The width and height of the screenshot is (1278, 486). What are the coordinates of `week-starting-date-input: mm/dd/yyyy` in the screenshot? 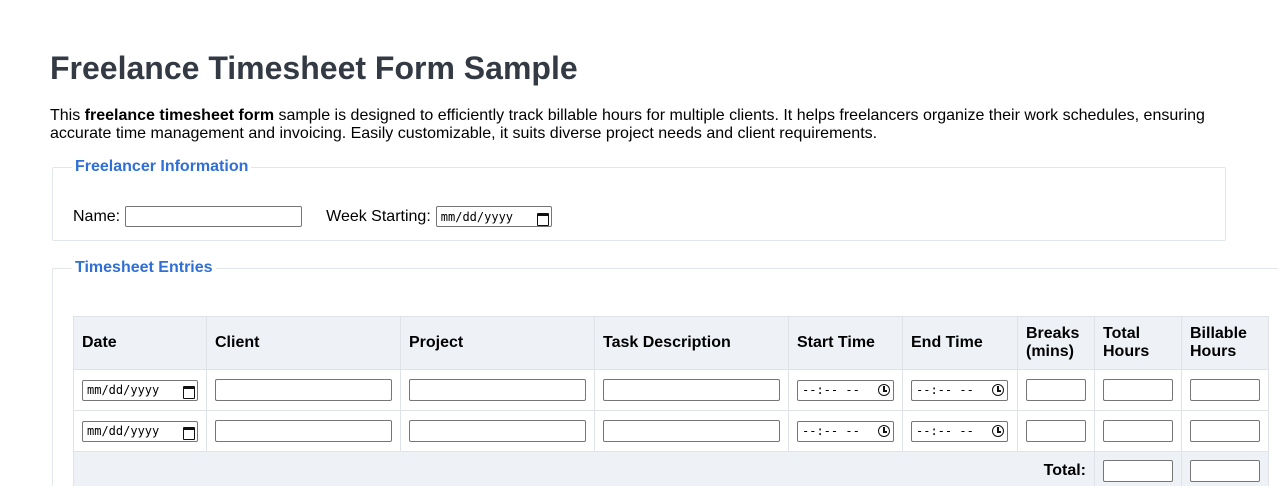 It's located at (493, 216).